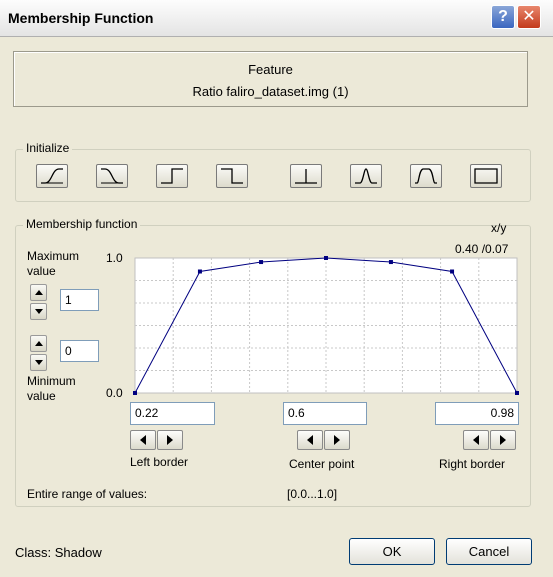 Image resolution: width=553 pixels, height=577 pixels. Describe the element at coordinates (312, 494) in the screenshot. I see `range-value: [0.0...1.0]` at that location.